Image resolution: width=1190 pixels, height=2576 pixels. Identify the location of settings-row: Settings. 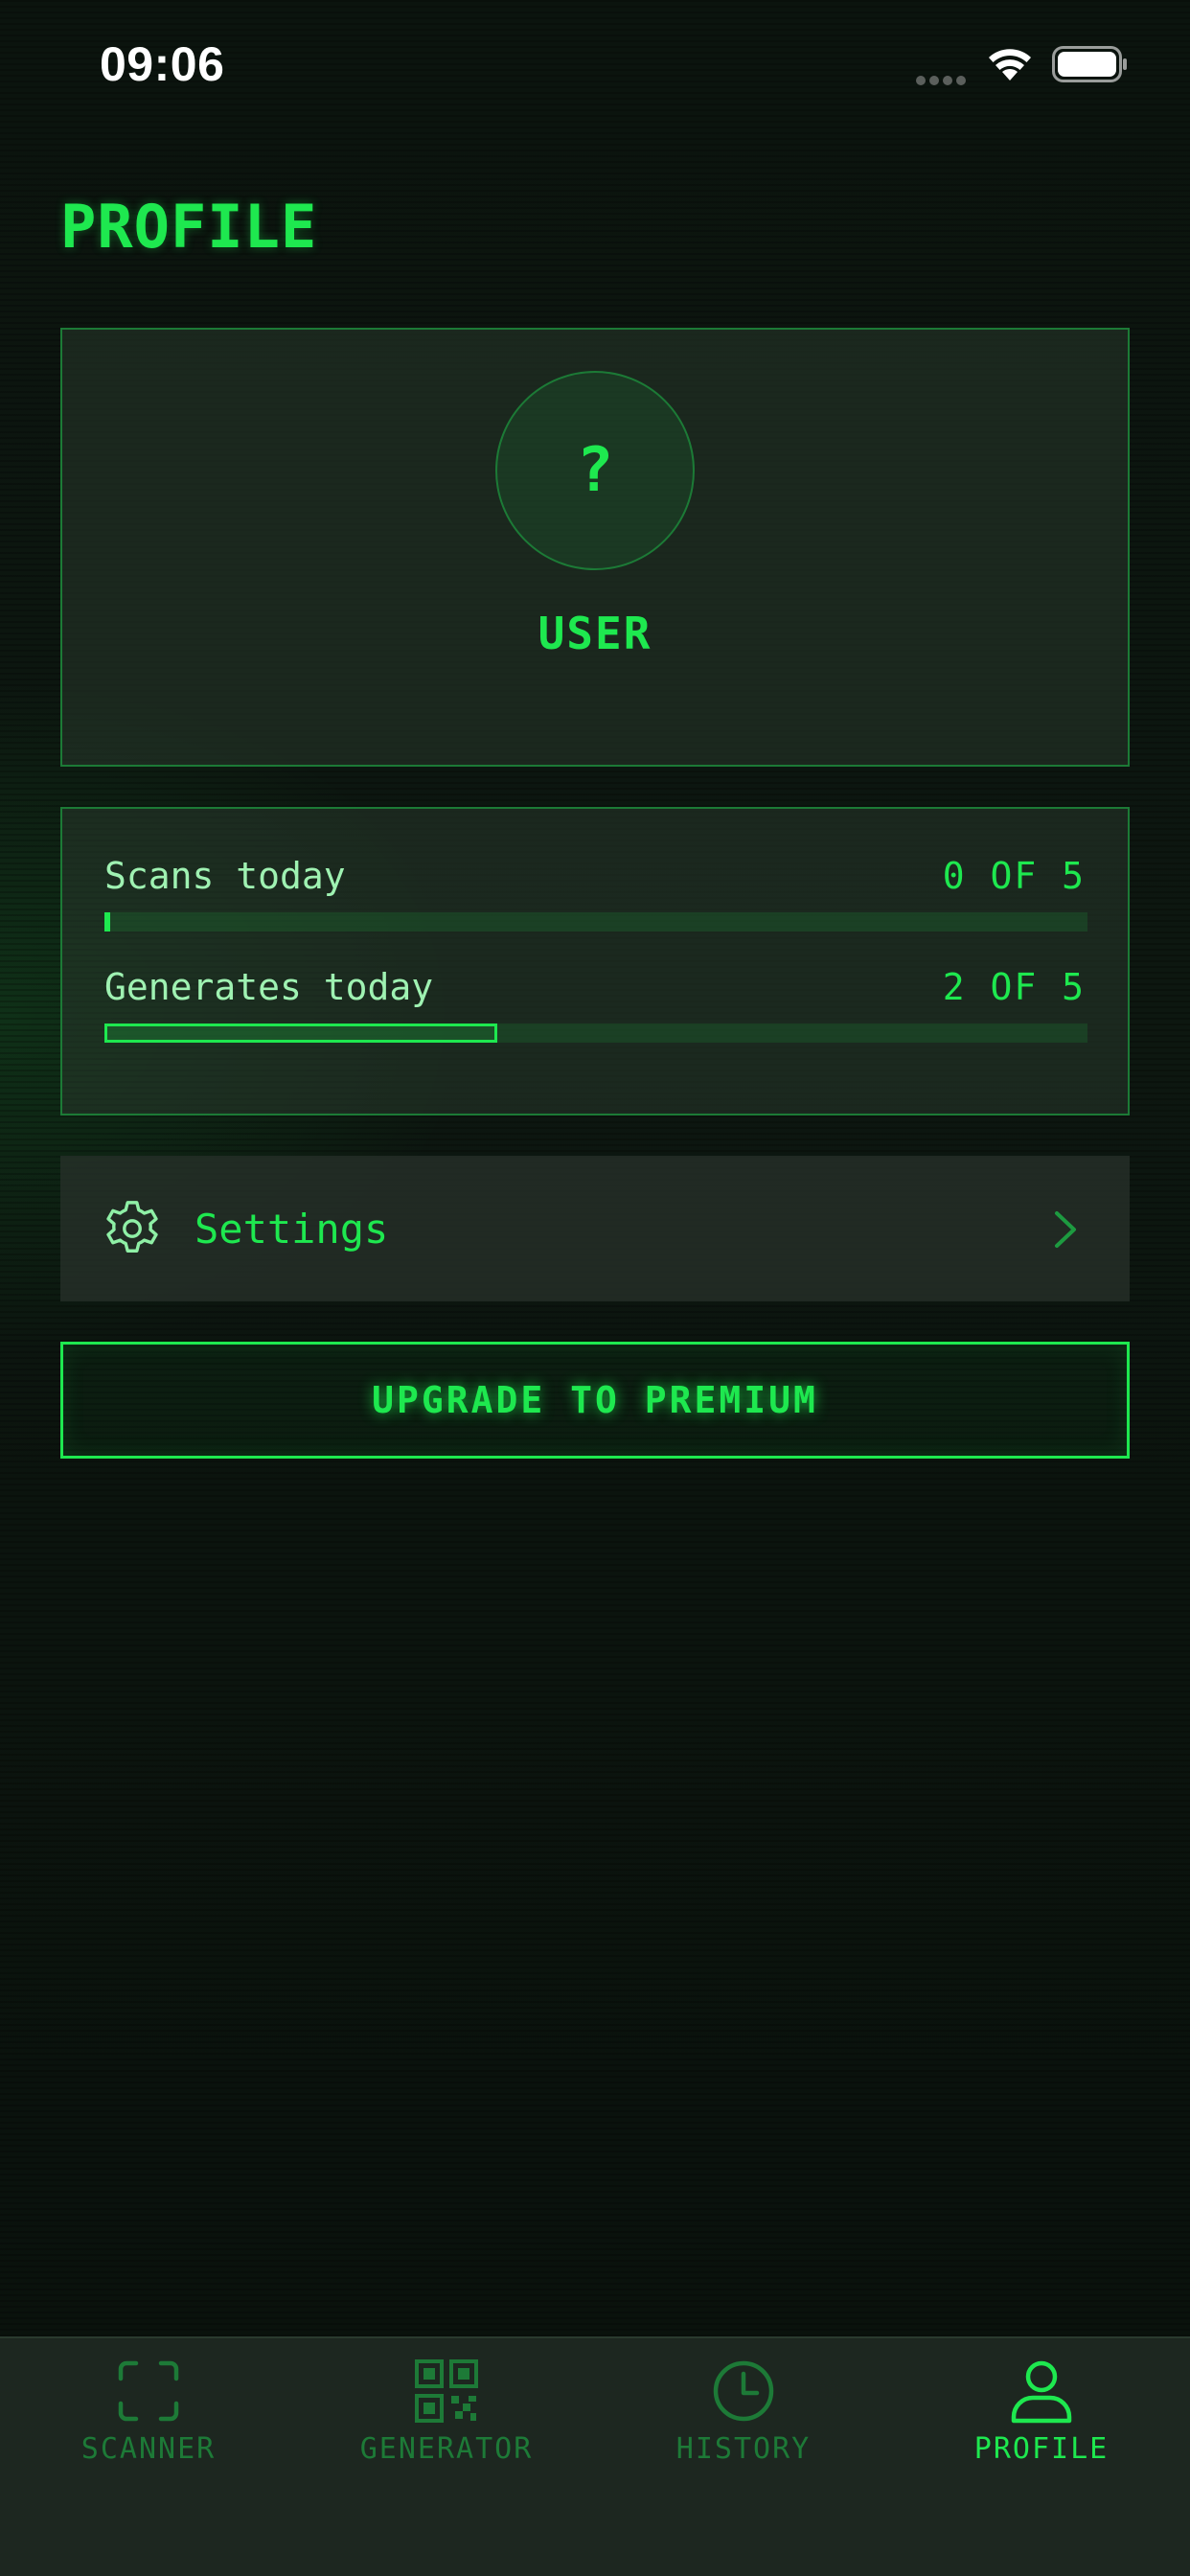
(595, 1228).